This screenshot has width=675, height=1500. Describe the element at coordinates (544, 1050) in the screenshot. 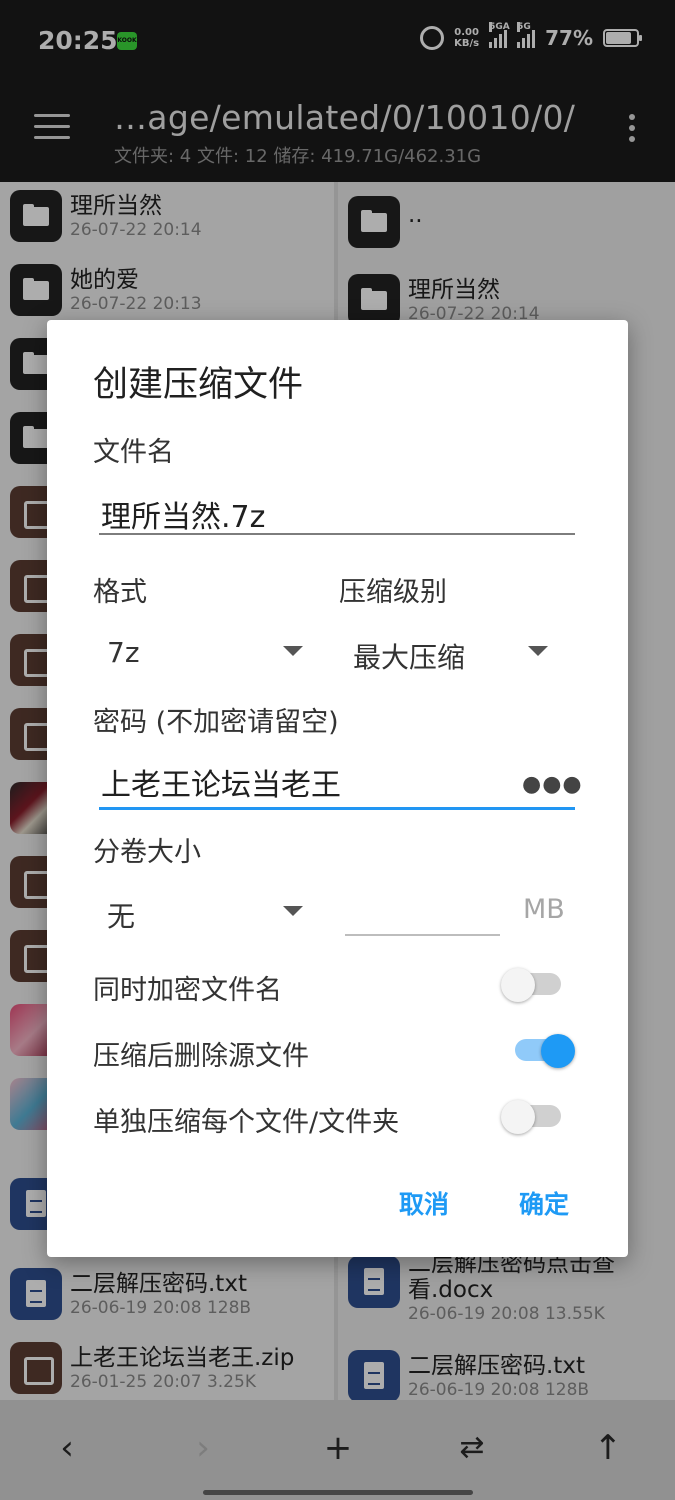

I see `delete-source-toggle` at that location.